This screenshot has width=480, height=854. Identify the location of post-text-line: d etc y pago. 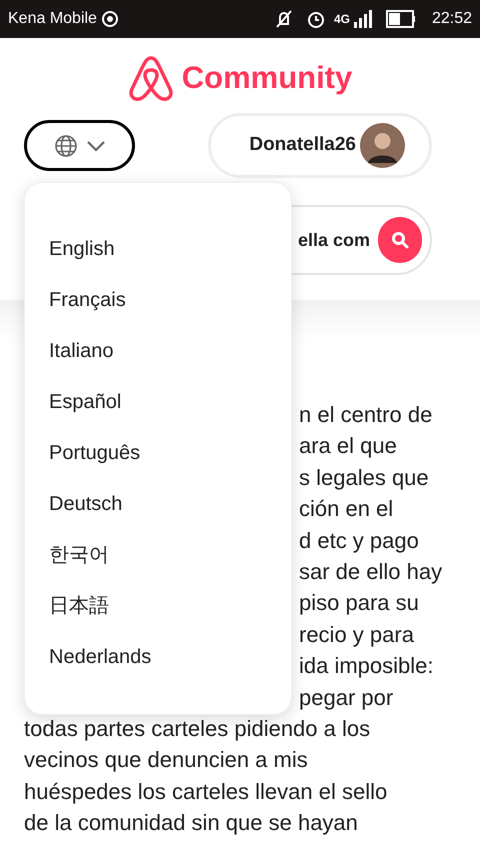
(359, 540).